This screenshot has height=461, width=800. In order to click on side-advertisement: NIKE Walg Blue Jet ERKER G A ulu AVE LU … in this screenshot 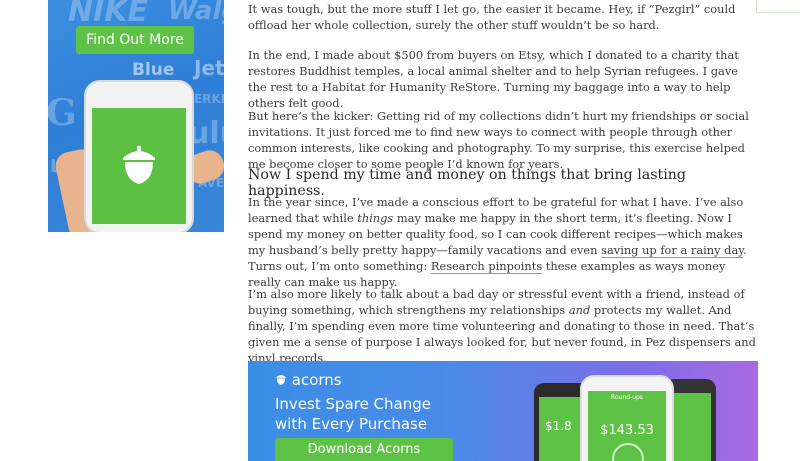, I will do `click(136, 116)`.